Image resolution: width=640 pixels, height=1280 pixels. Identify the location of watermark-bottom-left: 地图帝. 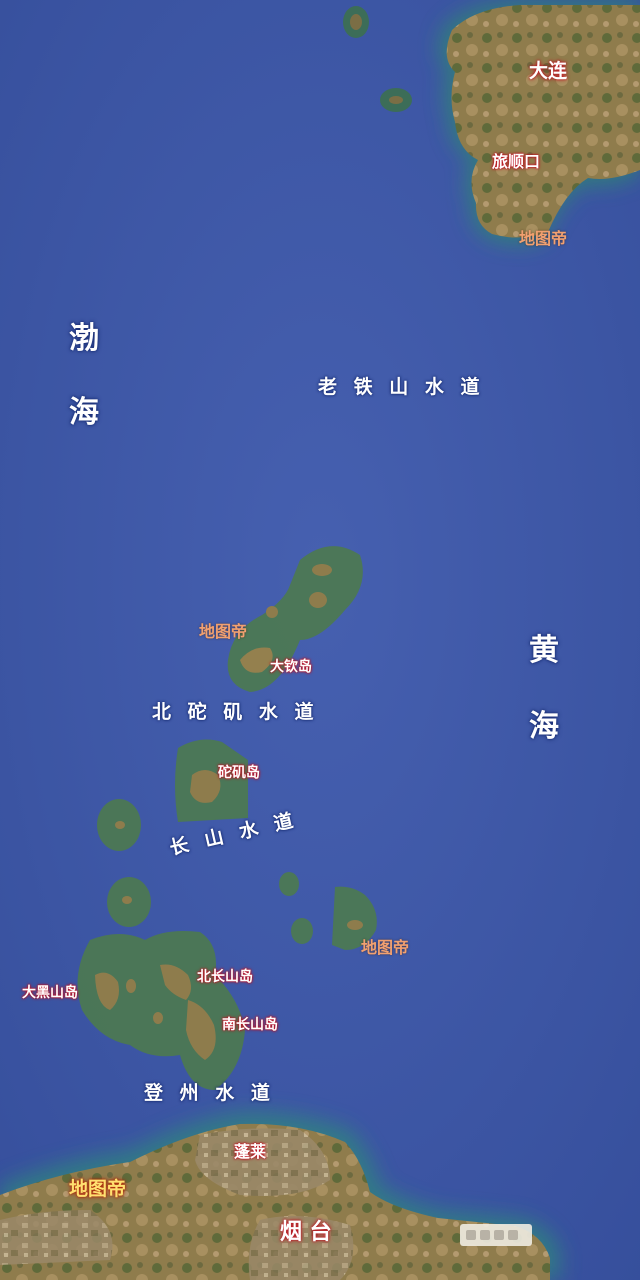
(98, 1189).